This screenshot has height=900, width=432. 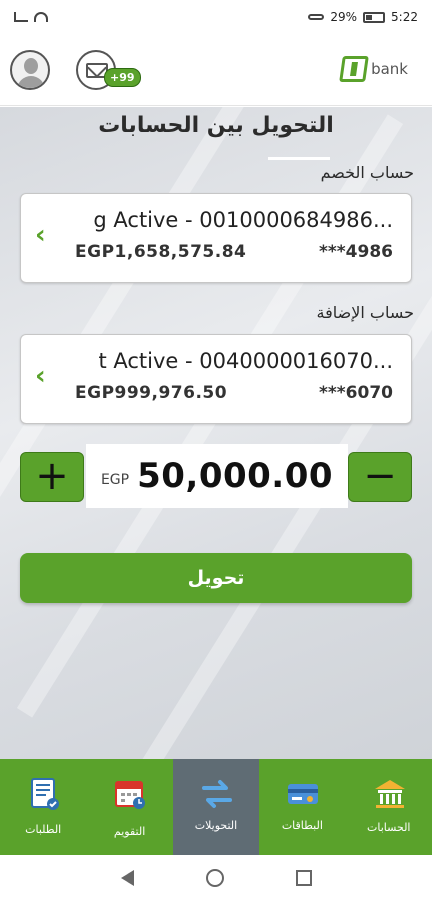 I want to click on nav-label-transfers: التحويلات, so click(x=216, y=825).